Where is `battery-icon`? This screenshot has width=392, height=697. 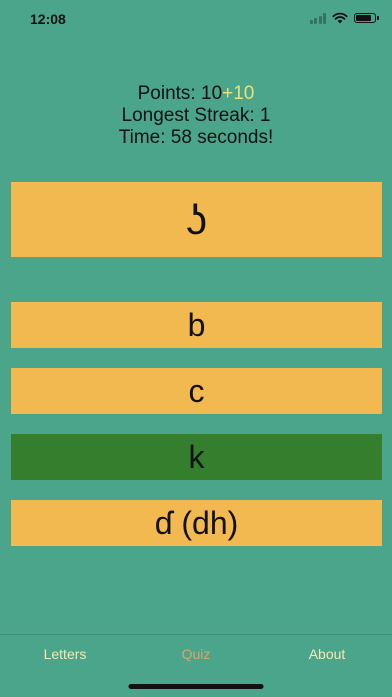 battery-icon is located at coordinates (366, 18).